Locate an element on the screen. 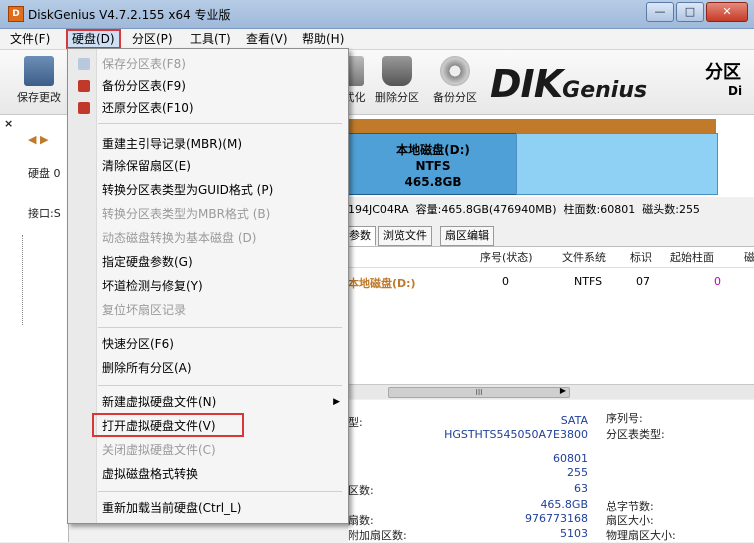 This screenshot has height=543, width=754. toolbar-backup-partition-button: 备份分区 is located at coordinates (455, 79).